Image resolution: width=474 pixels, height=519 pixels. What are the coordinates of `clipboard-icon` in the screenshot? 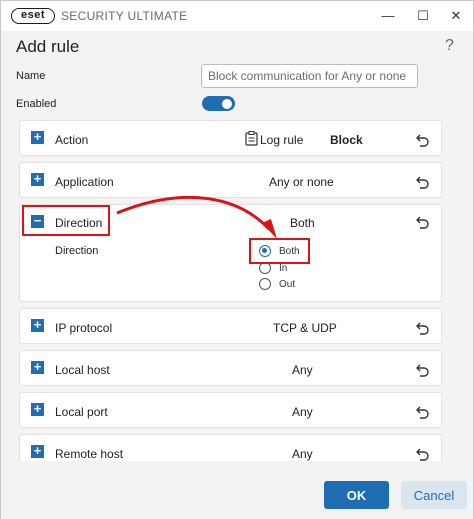 It's located at (251, 138).